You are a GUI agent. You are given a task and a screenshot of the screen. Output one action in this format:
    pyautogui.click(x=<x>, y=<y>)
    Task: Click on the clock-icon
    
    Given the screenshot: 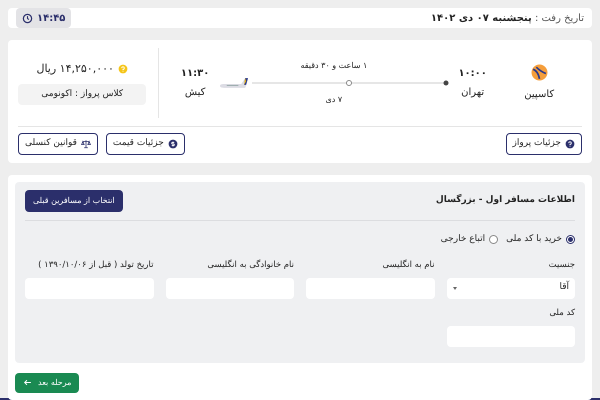 What is the action you would take?
    pyautogui.click(x=27, y=18)
    